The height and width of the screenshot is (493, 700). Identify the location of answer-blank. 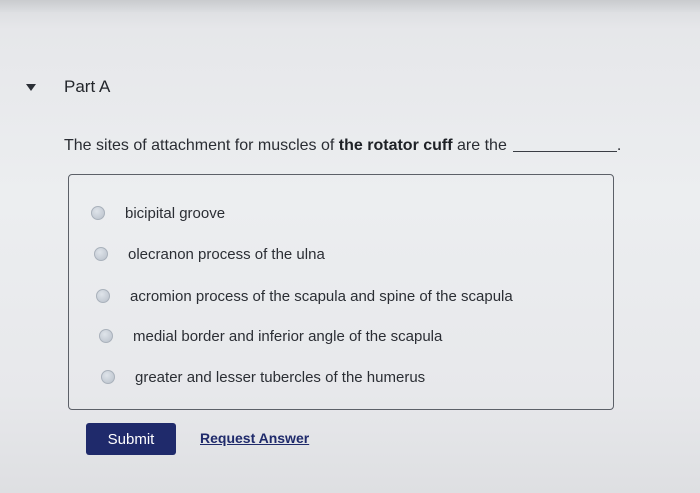
(564, 151).